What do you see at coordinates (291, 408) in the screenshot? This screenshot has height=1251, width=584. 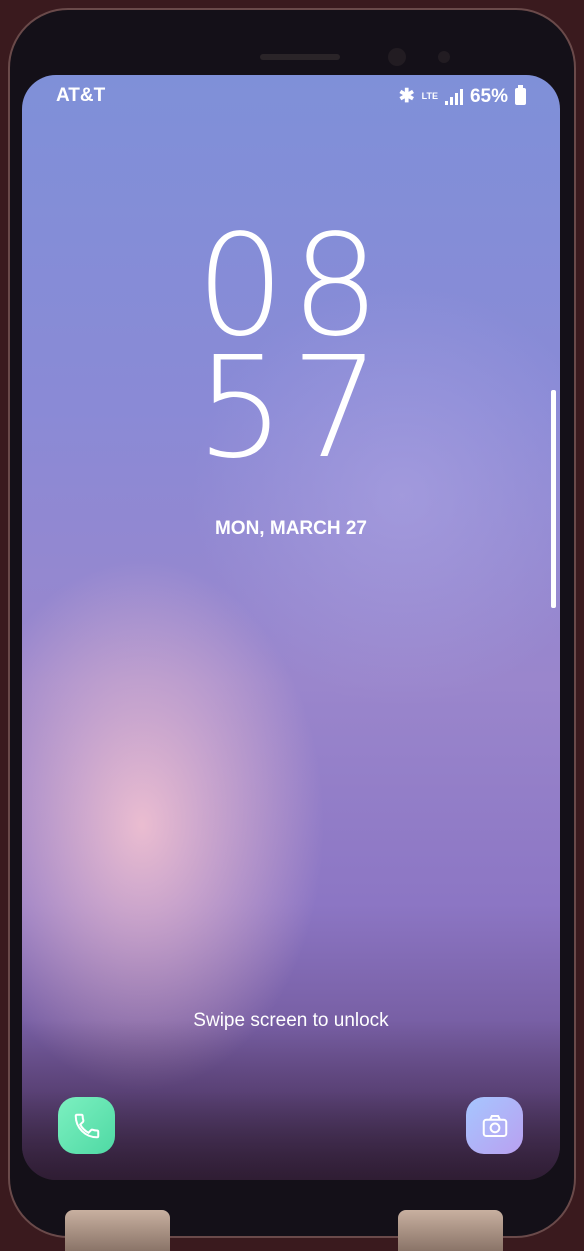 I see `clock-minutes: 57` at bounding box center [291, 408].